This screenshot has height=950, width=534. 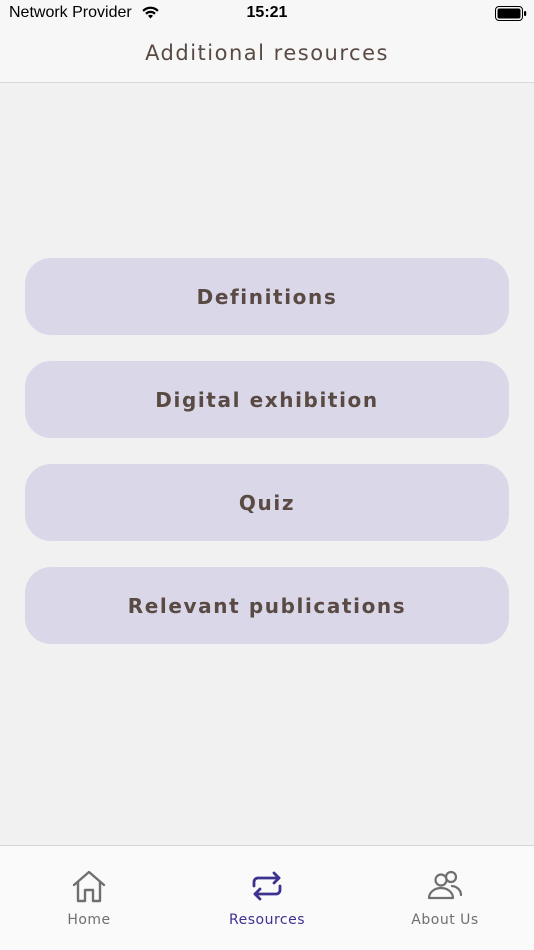 What do you see at coordinates (267, 53) in the screenshot?
I see `page-title: Additional resources` at bounding box center [267, 53].